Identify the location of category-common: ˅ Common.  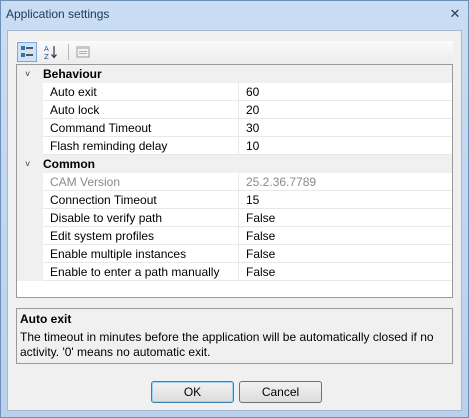
(234, 164).